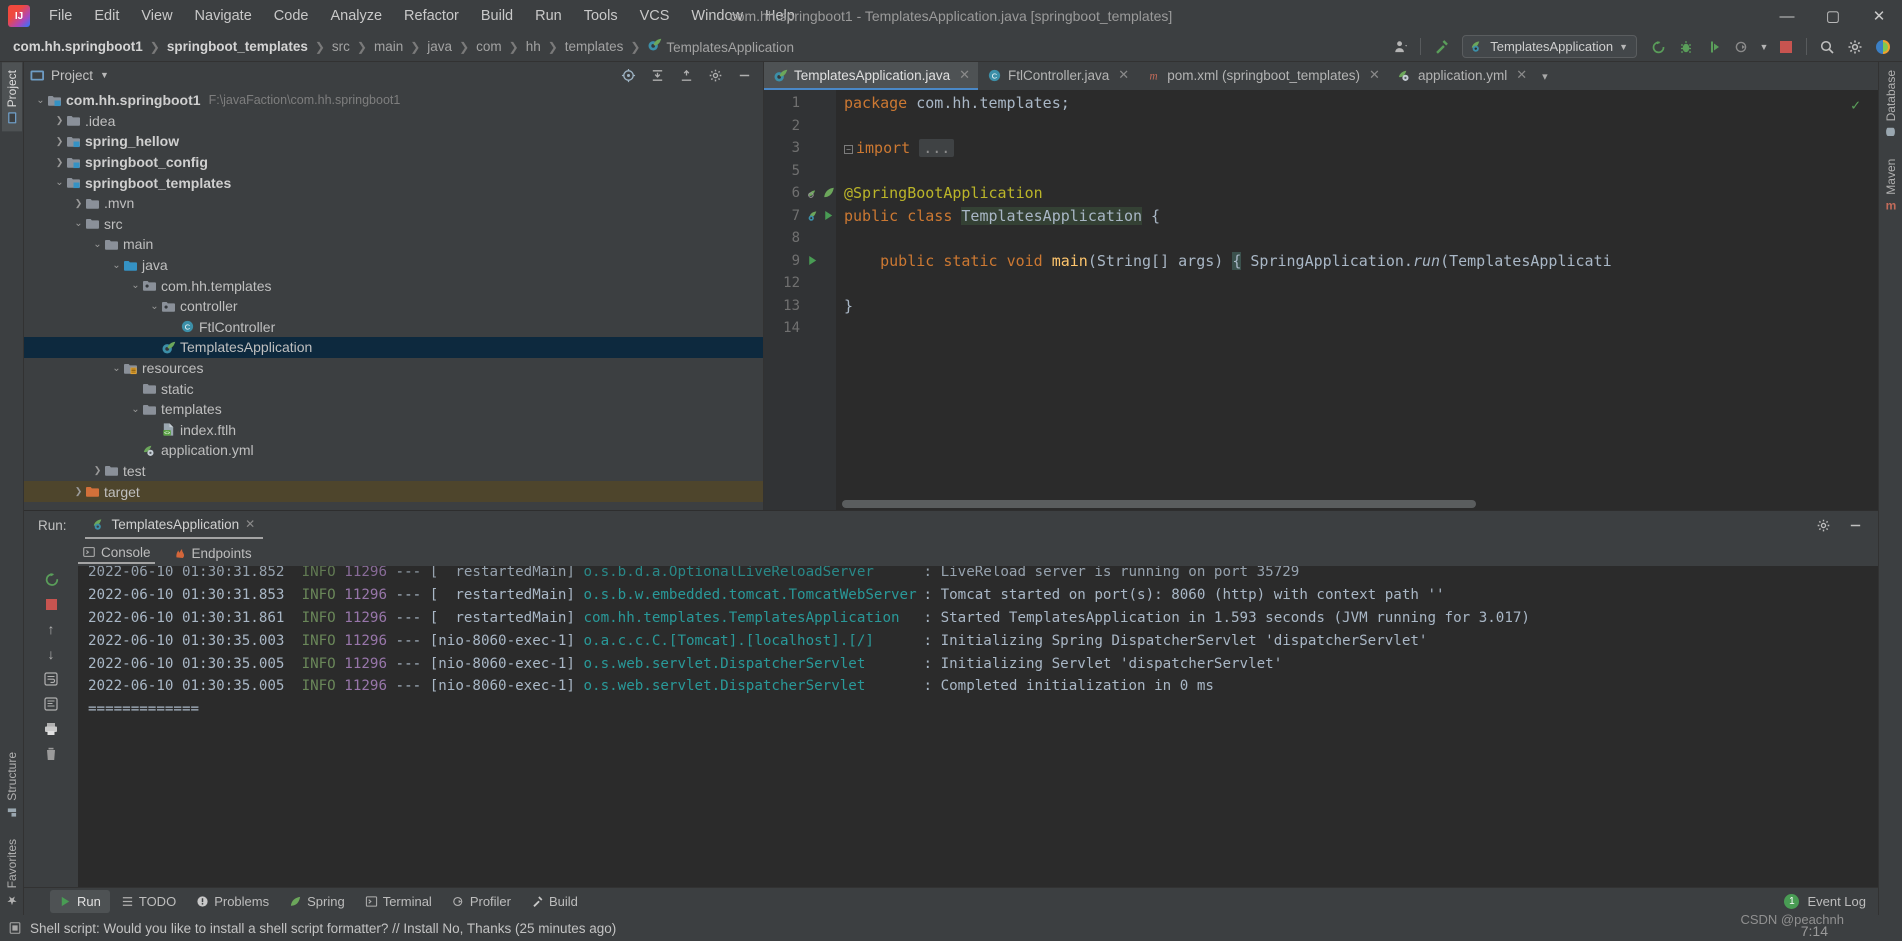  Describe the element at coordinates (594, 46) in the screenshot. I see `breadcrumb-item-templates: templates` at that location.